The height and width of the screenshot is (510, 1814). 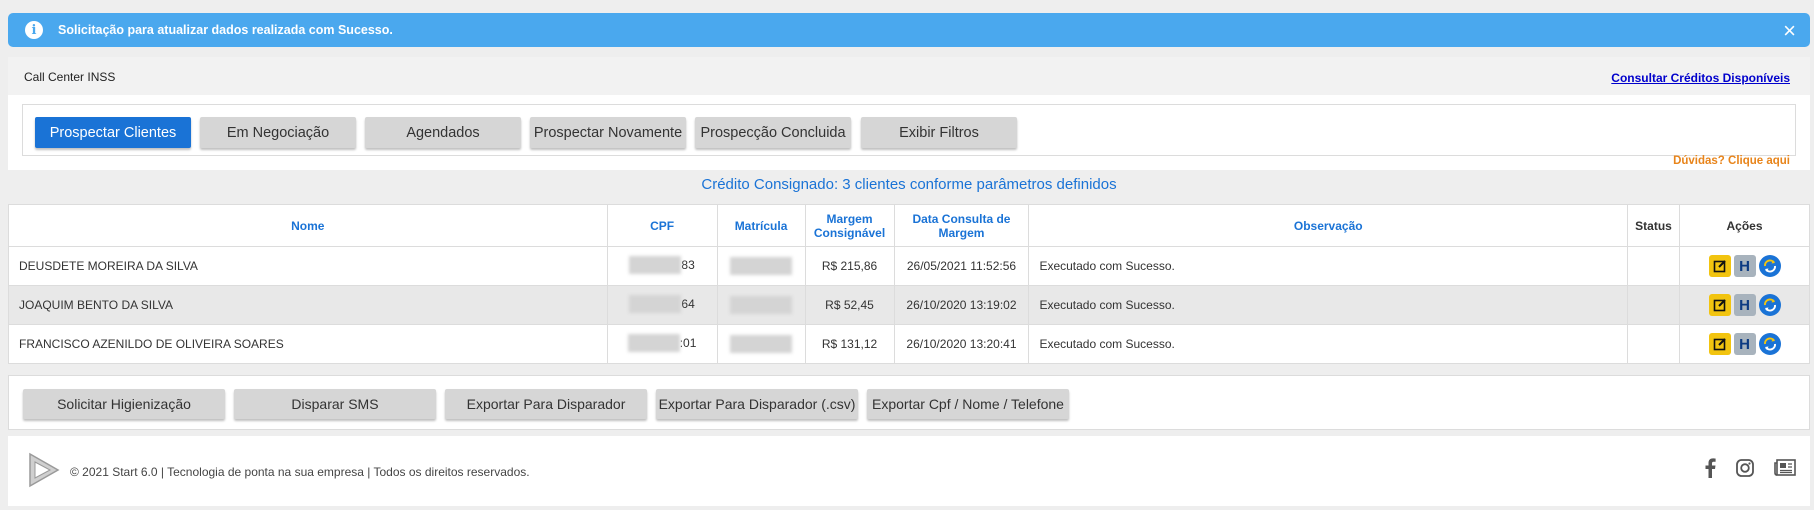 I want to click on cell-cpf: :01, so click(x=662, y=344).